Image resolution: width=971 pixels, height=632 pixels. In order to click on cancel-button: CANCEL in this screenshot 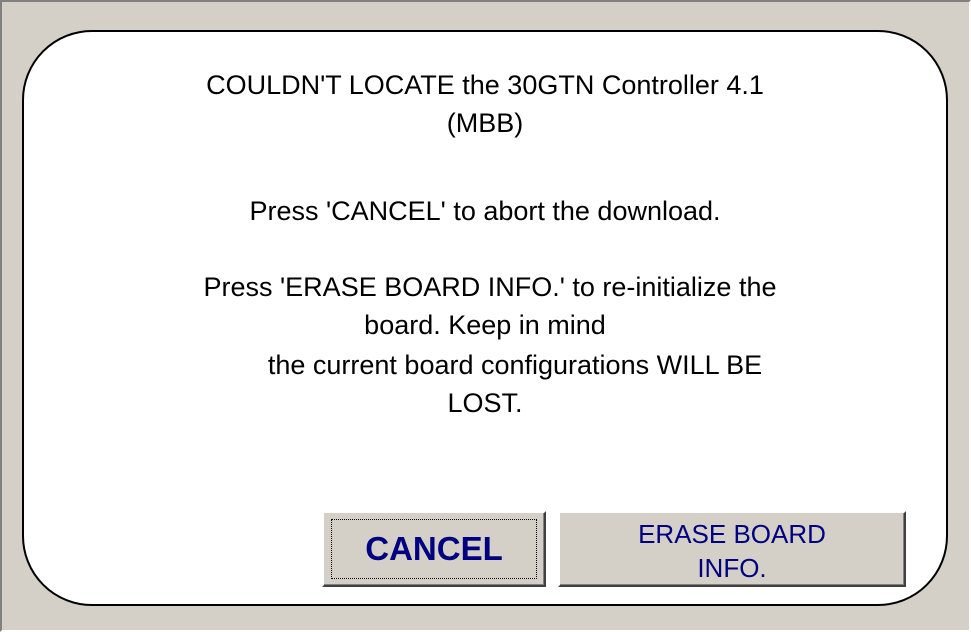, I will do `click(434, 549)`.